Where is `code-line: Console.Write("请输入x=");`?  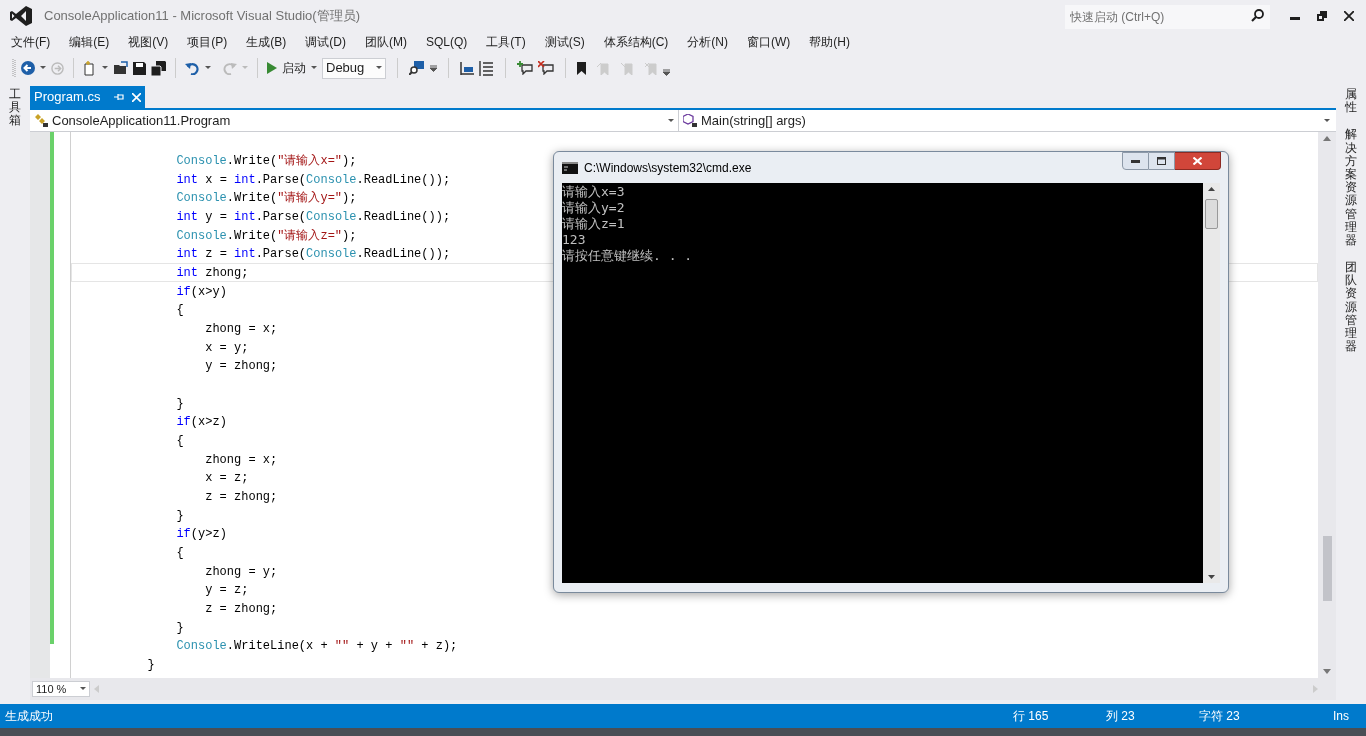
code-line: Console.Write("请输入x="); is located at coordinates (266, 161).